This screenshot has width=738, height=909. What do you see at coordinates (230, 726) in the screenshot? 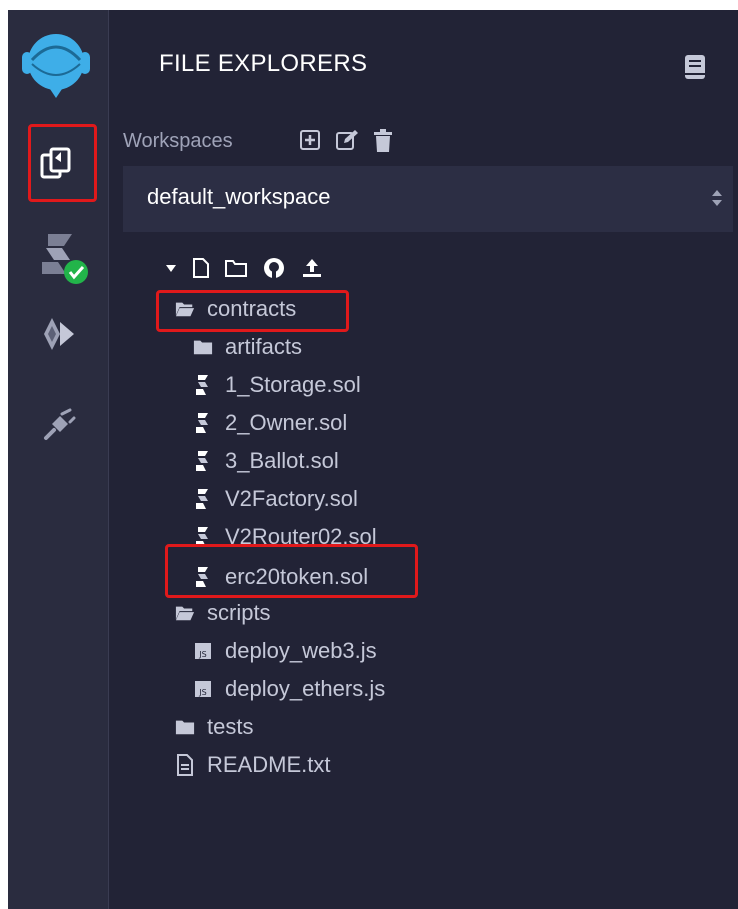
I see `folder-label: tests` at bounding box center [230, 726].